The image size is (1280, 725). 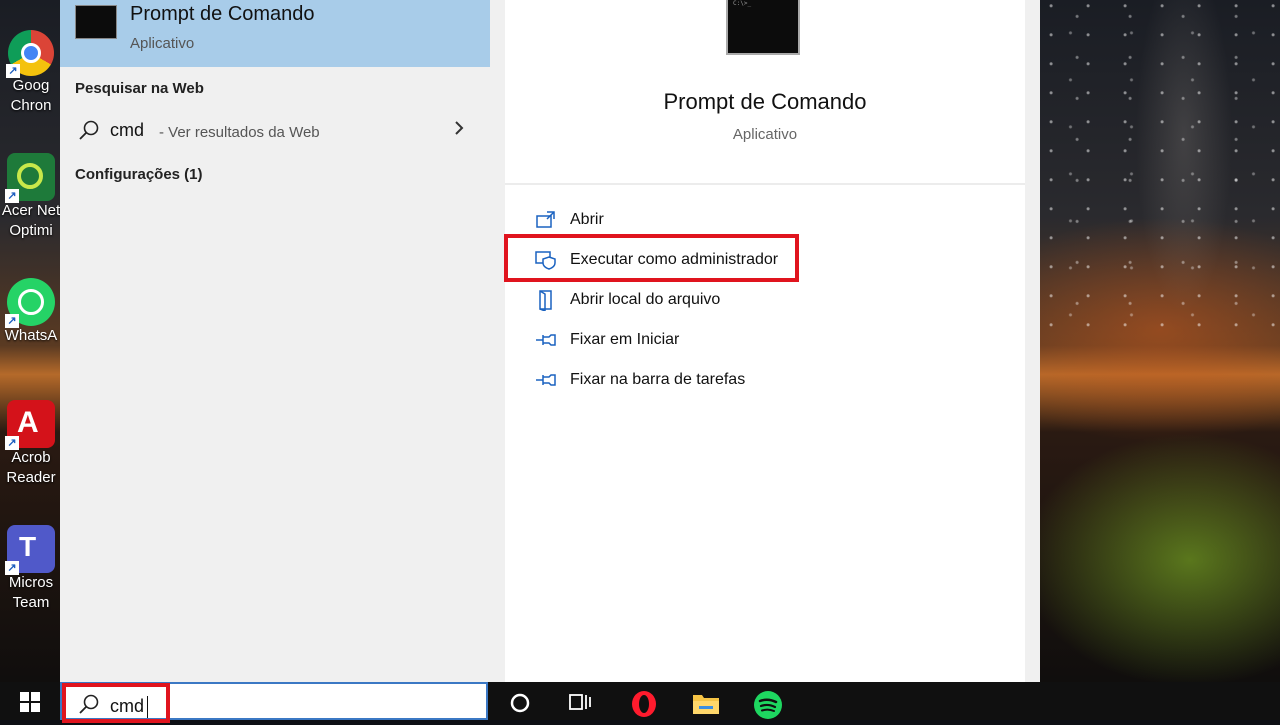 What do you see at coordinates (31, 85) in the screenshot?
I see `desktop-icon-label: Goog` at bounding box center [31, 85].